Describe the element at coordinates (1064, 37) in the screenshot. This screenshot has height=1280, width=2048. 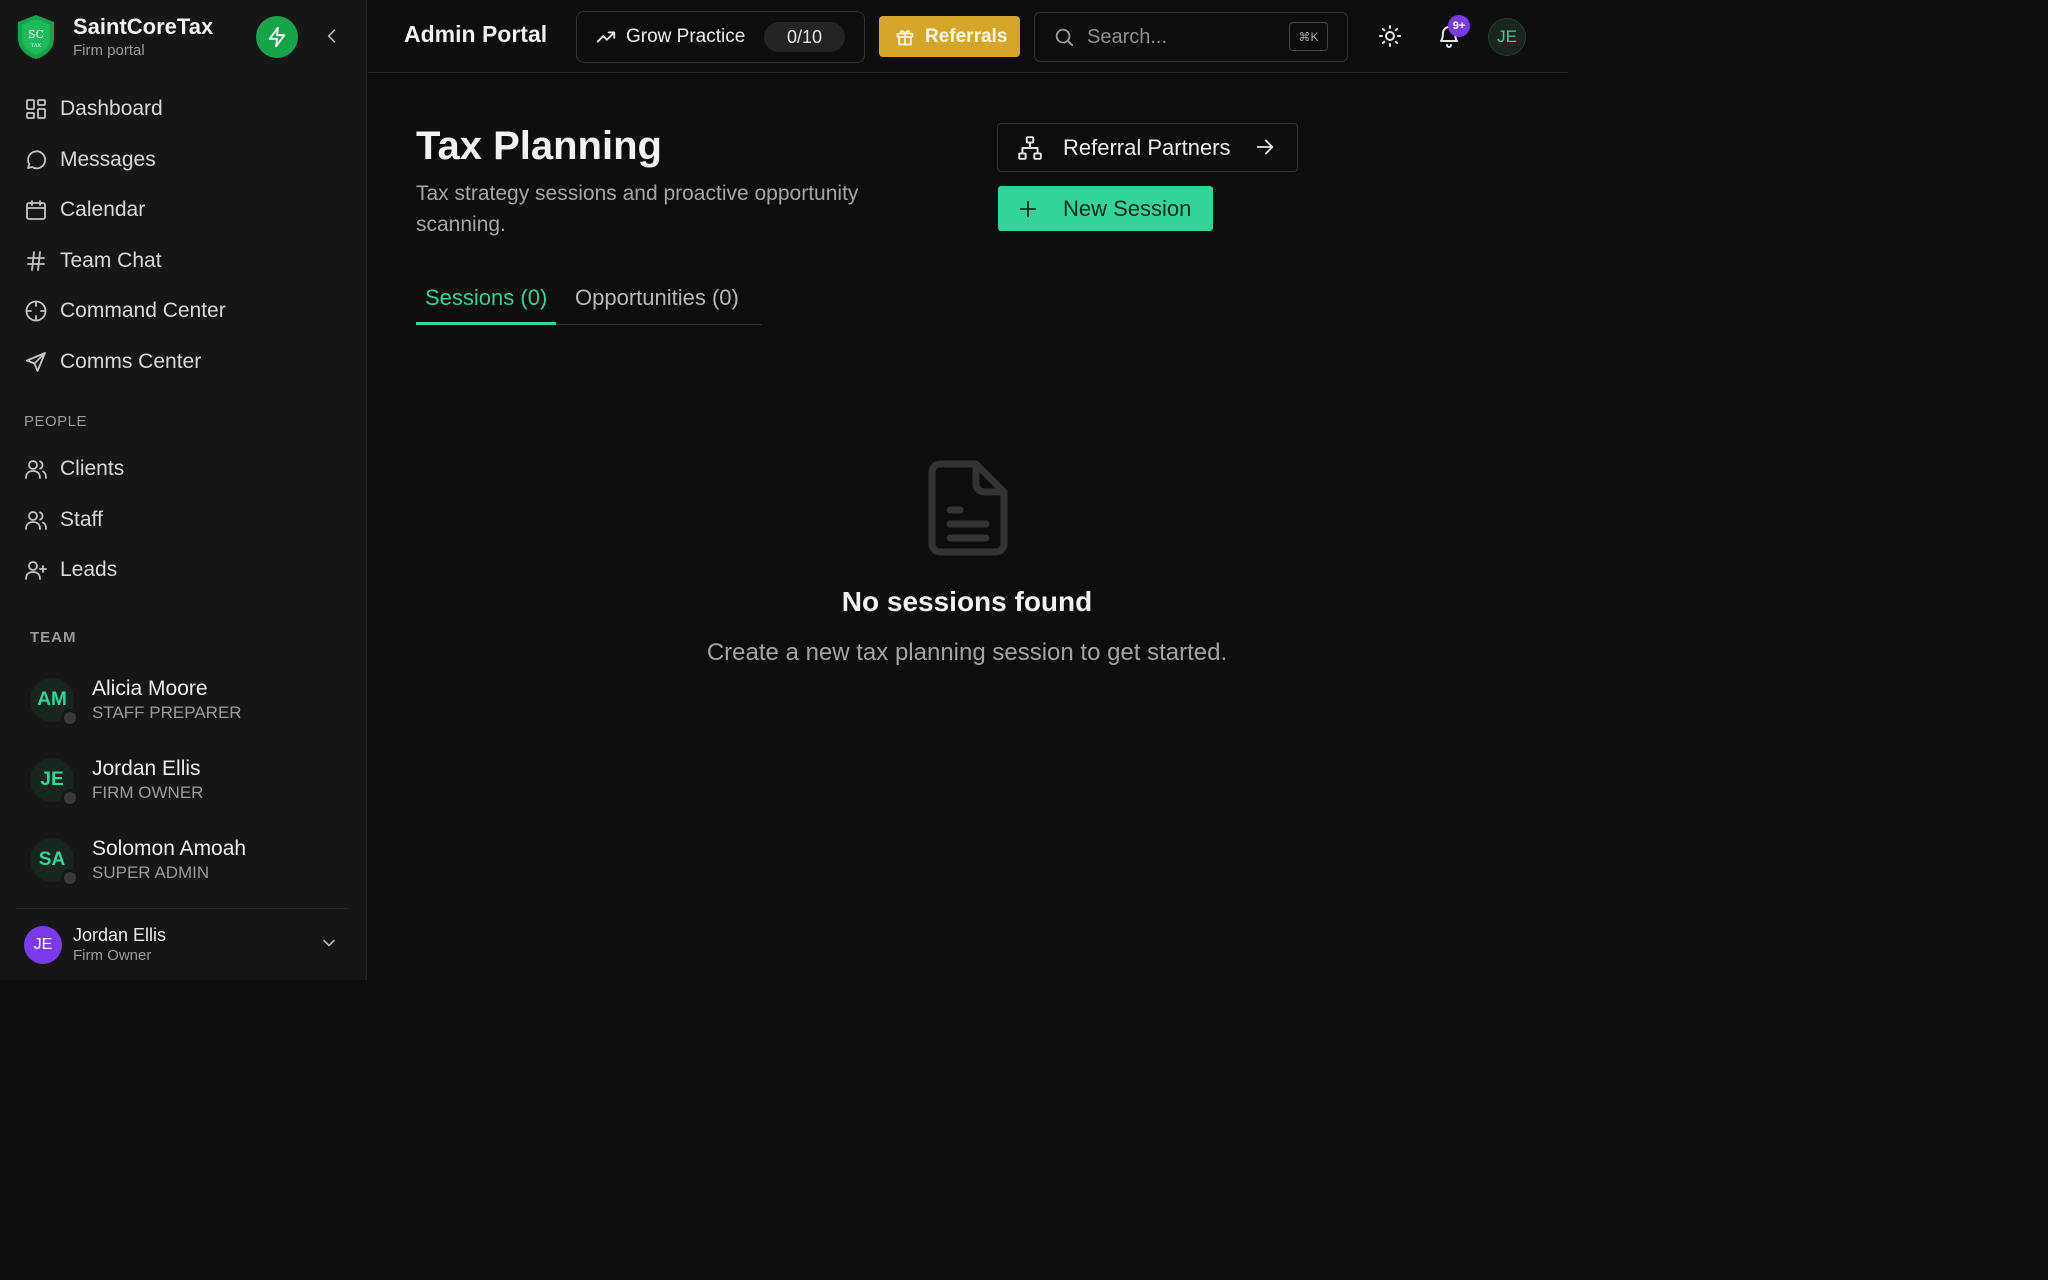
I see `search-icon` at that location.